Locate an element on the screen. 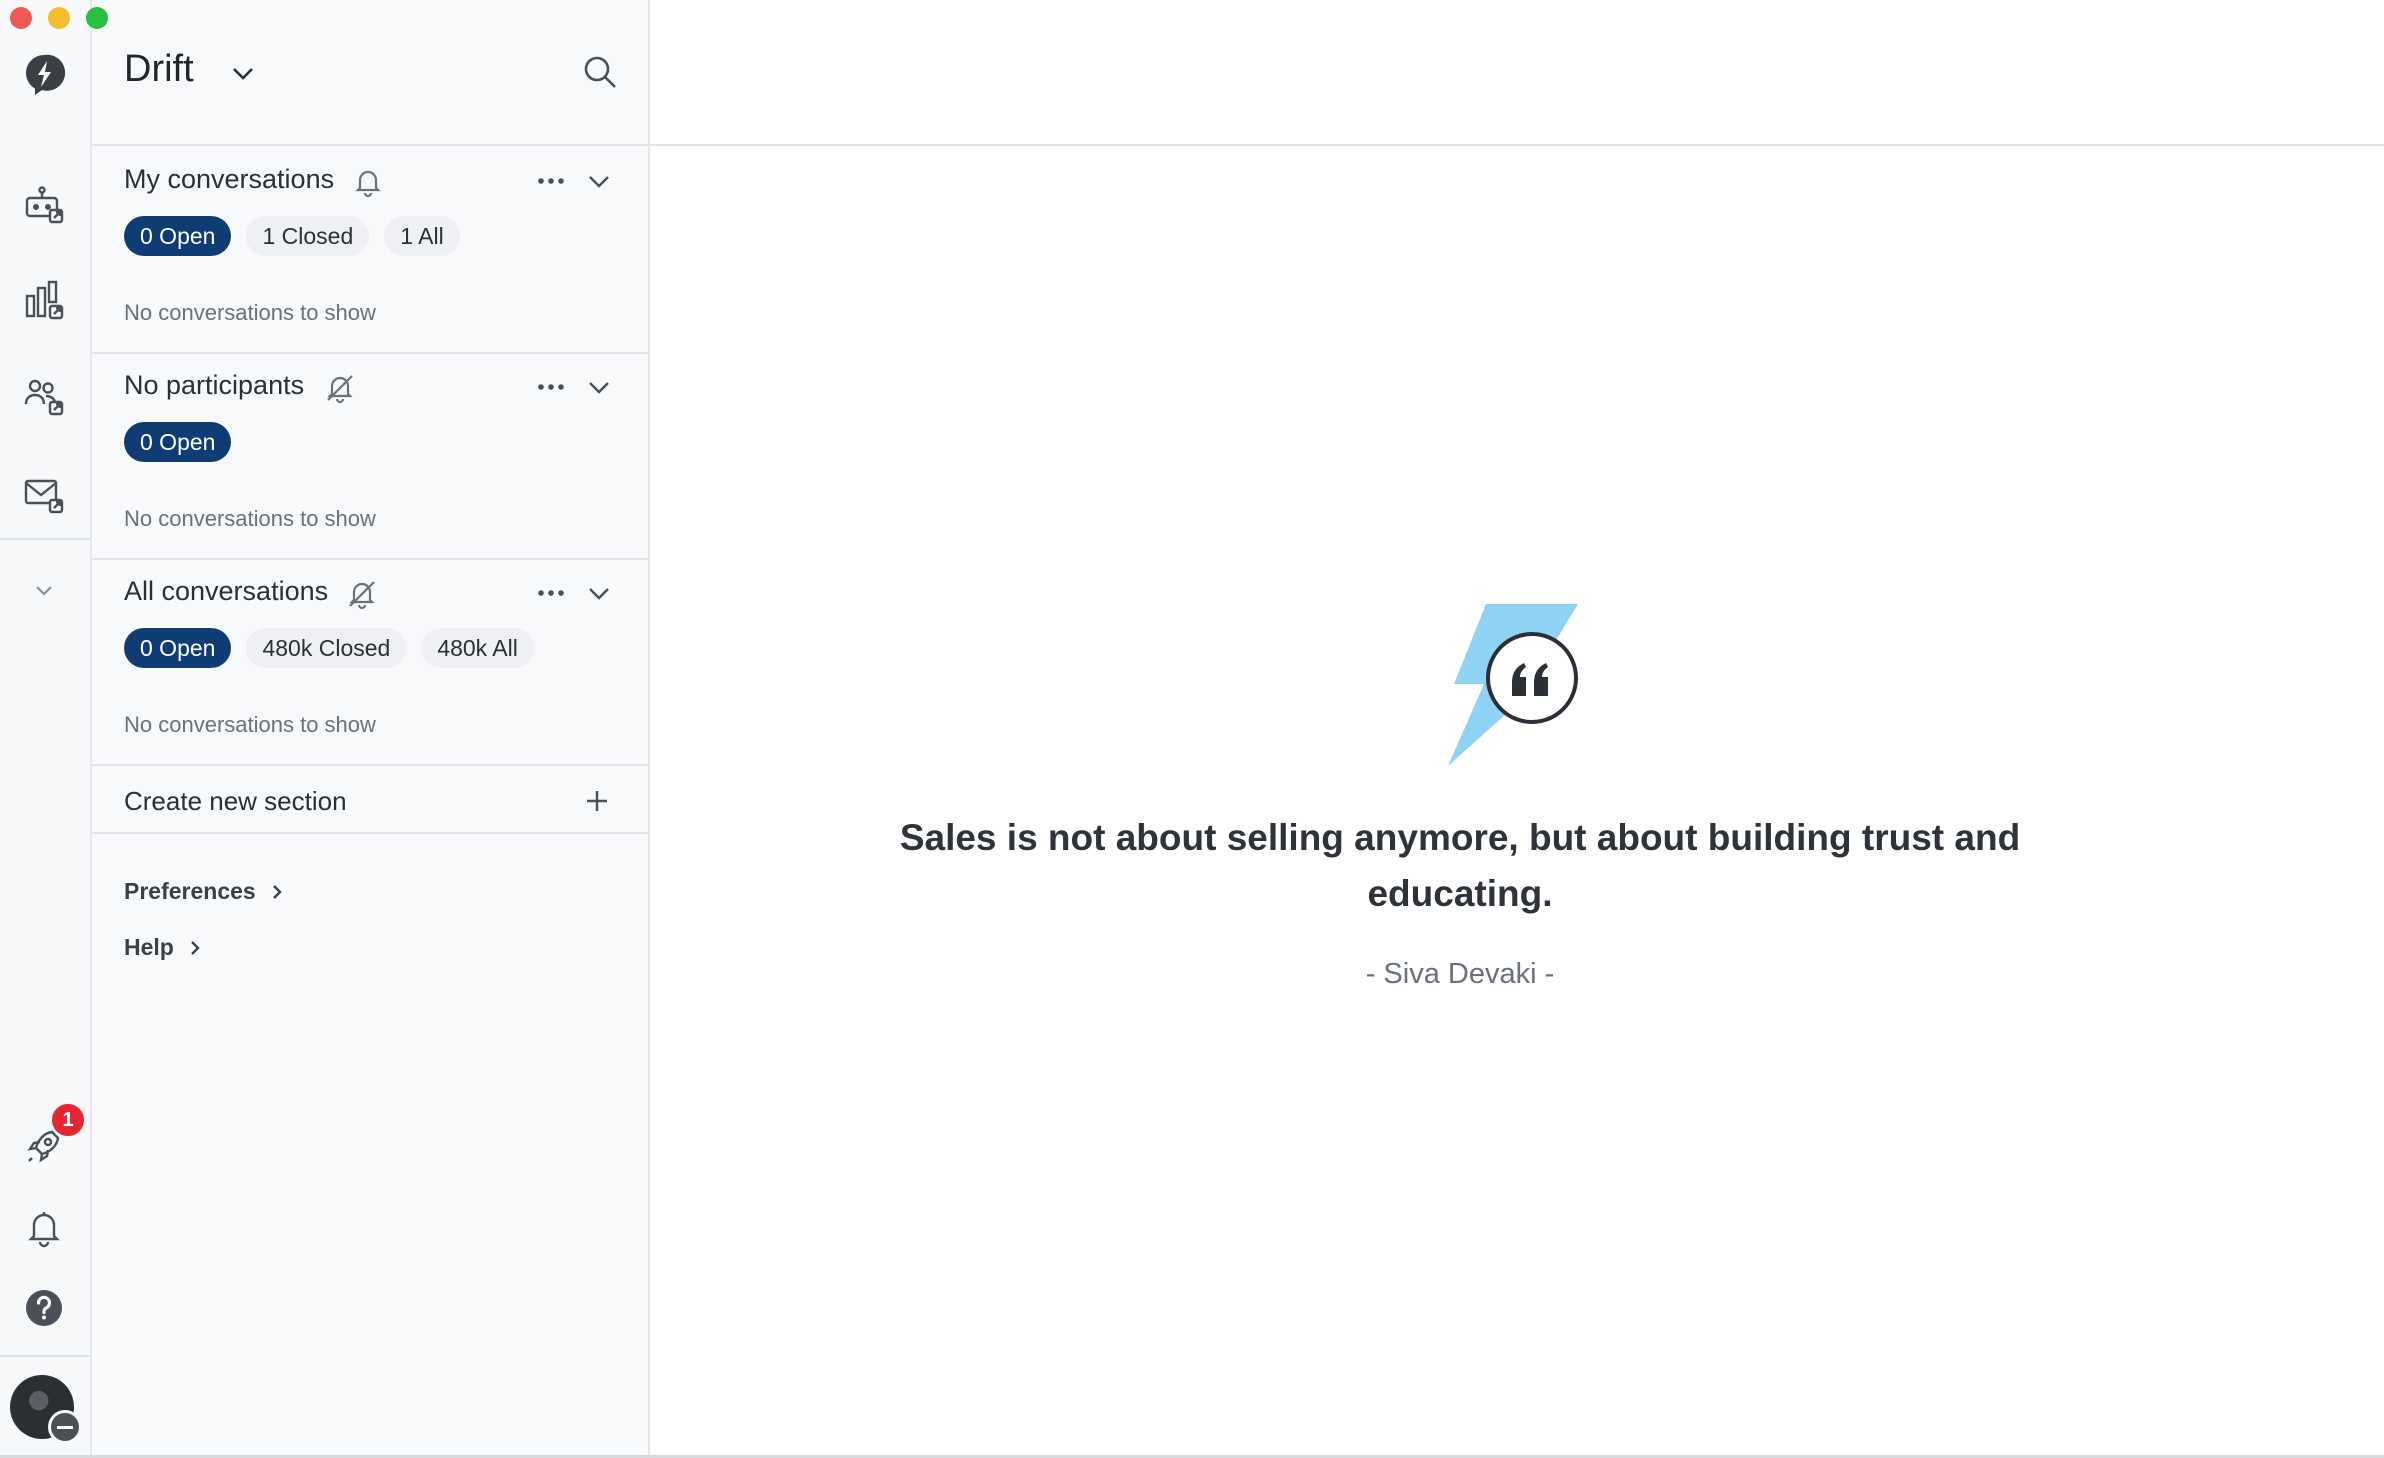 This screenshot has width=2384, height=1458. quote-author: - Siva Devaki - is located at coordinates (1460, 974).